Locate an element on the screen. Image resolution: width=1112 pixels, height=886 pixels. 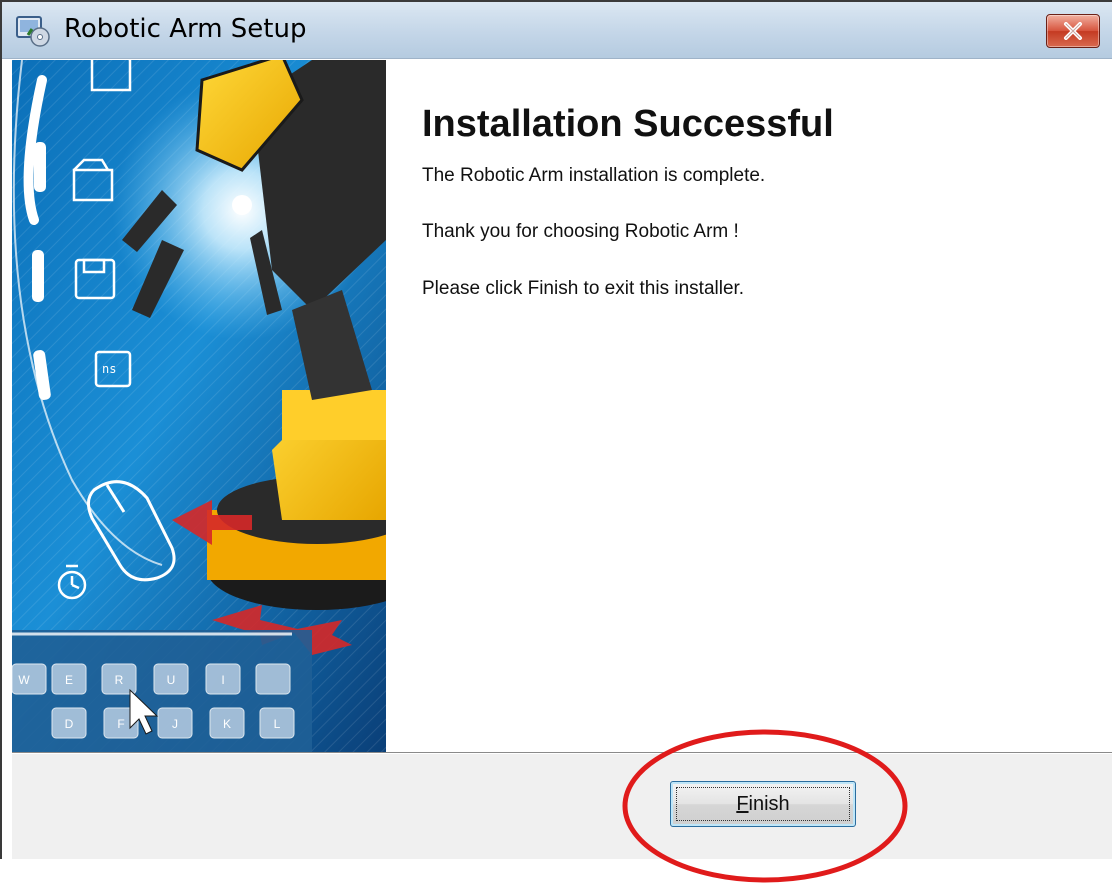
setup-disc-icon is located at coordinates (33, 31).